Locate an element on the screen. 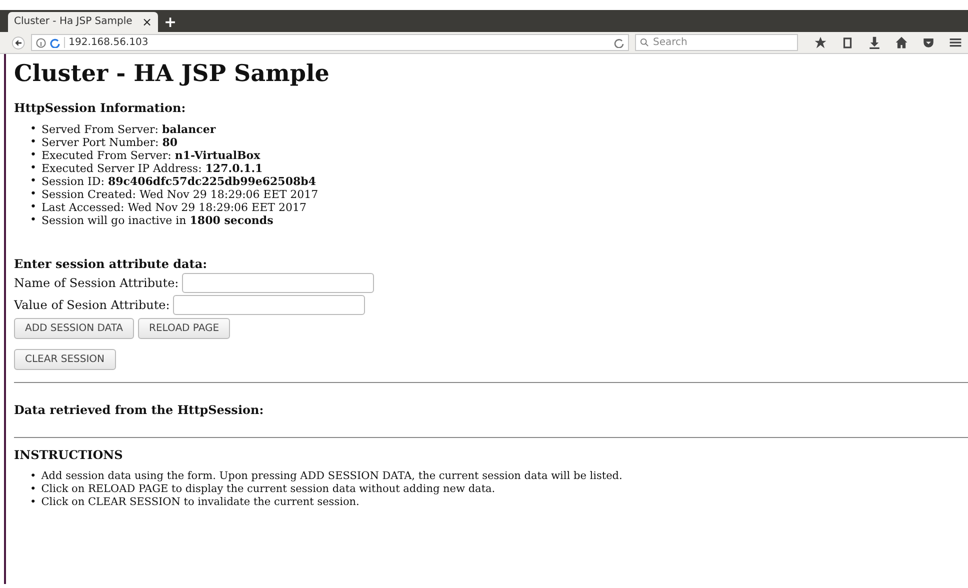  close-icon: × is located at coordinates (147, 22).